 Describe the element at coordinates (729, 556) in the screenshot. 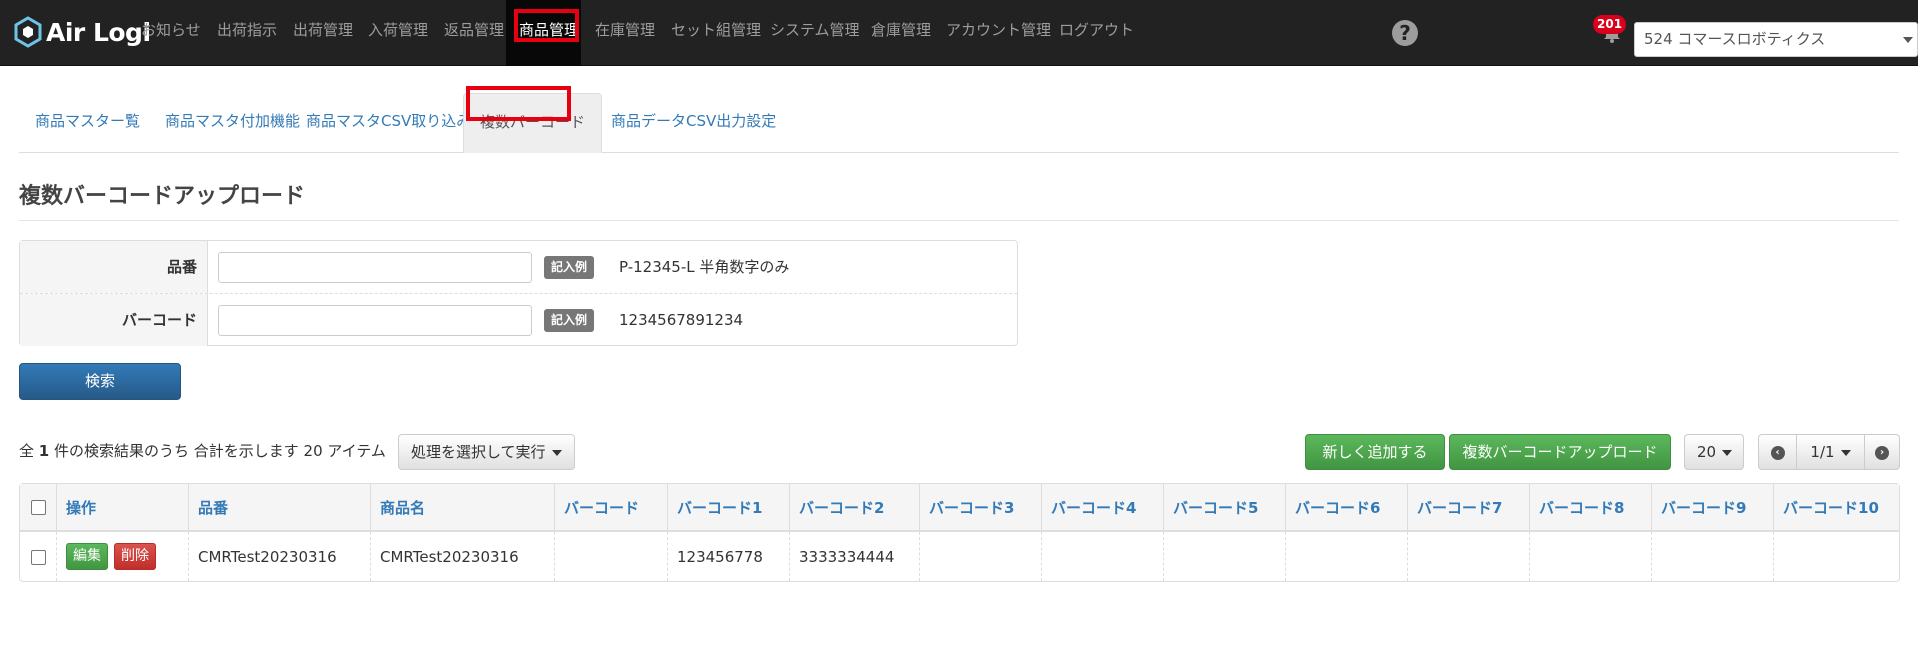

I see `barcode1-cell: 123456778` at that location.